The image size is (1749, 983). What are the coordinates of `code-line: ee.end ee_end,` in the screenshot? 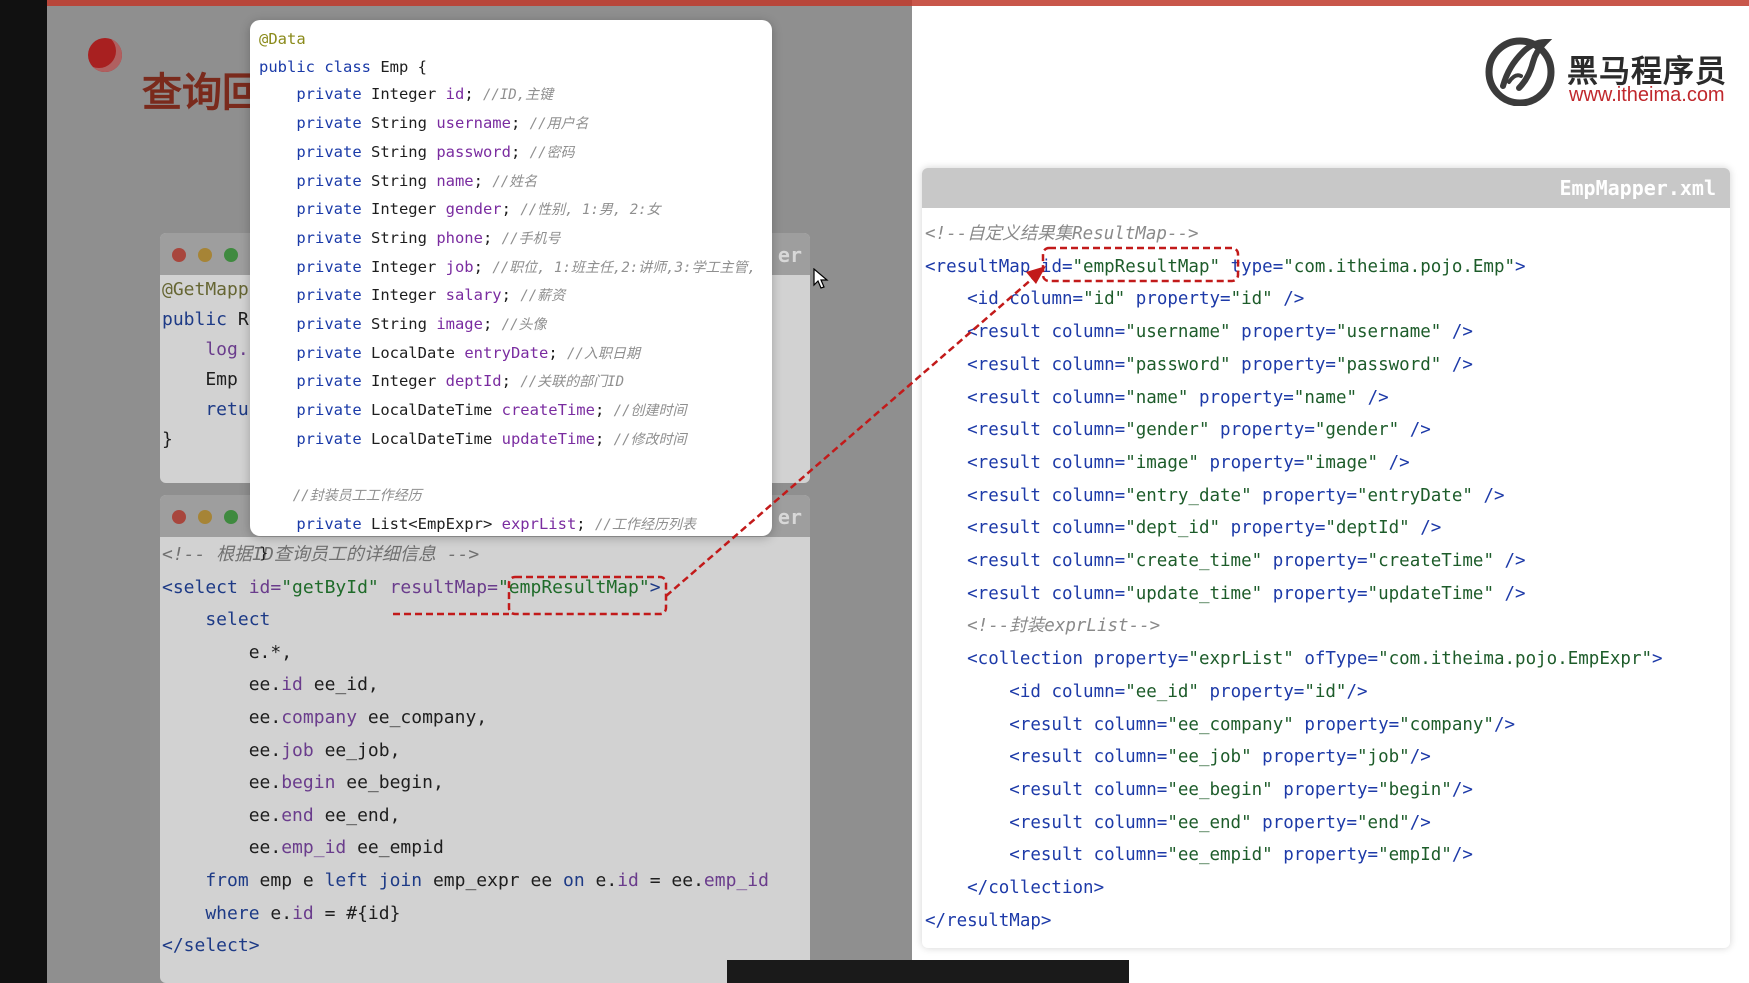 It's located at (465, 816).